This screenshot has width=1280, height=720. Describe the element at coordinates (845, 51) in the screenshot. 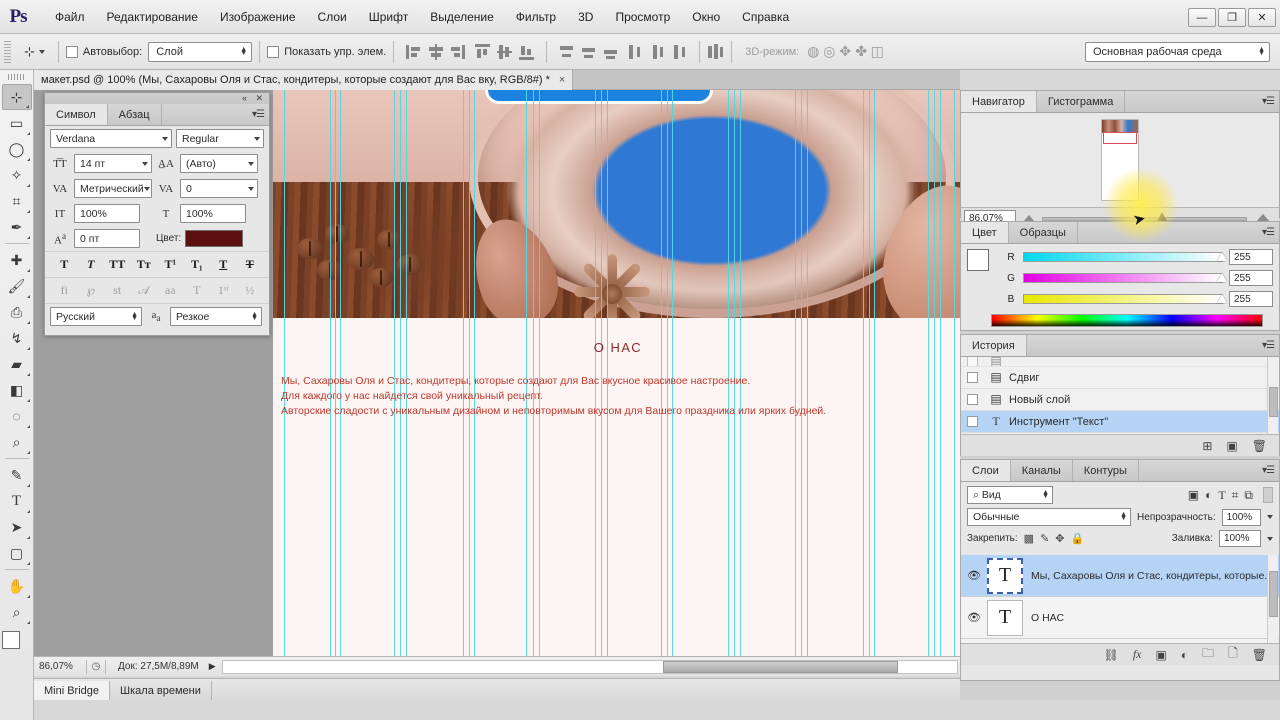

I see `pan-3d-icon: ✥` at that location.